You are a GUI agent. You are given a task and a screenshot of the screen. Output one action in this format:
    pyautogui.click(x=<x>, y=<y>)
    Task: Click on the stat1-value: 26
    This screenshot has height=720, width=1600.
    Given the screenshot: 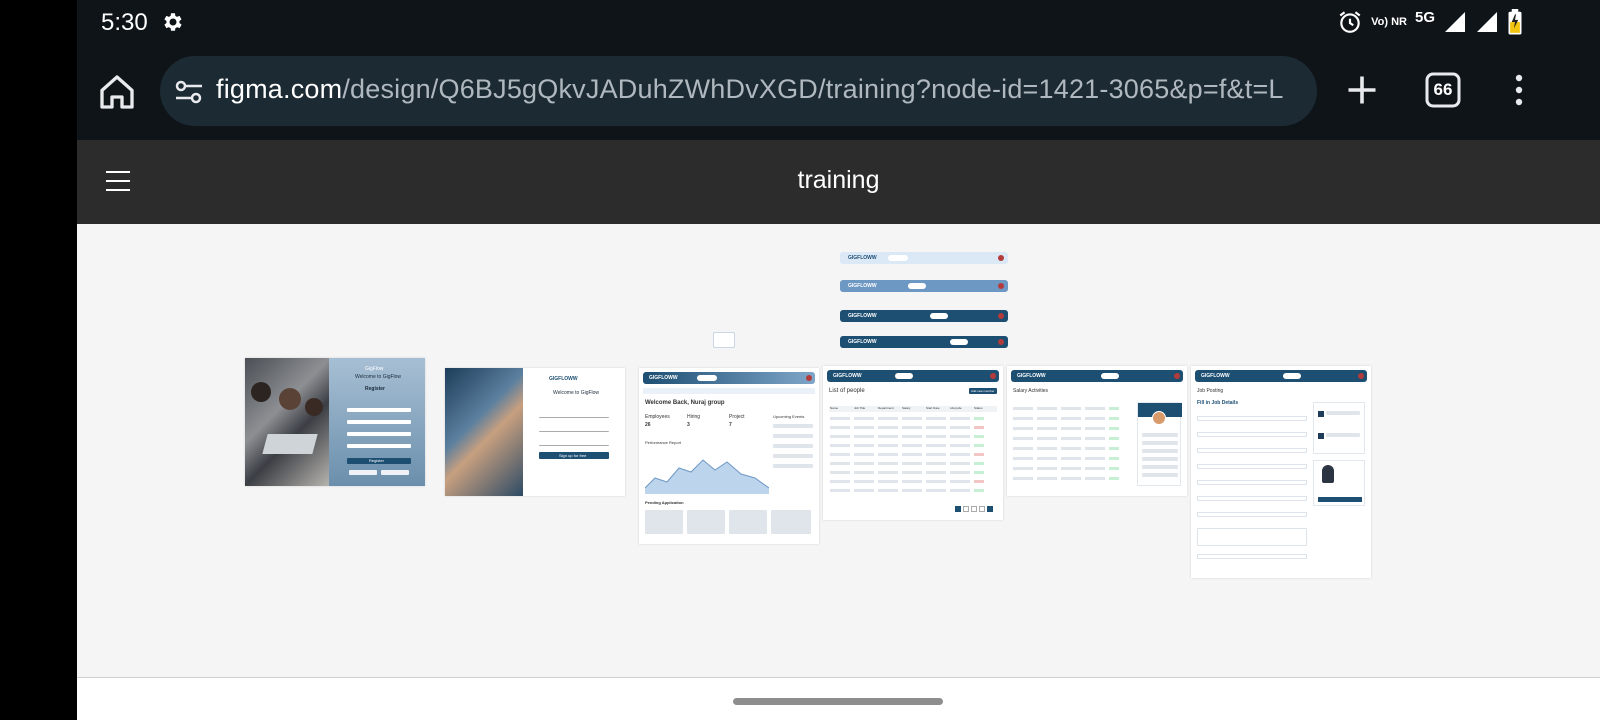 What is the action you would take?
    pyautogui.click(x=648, y=425)
    